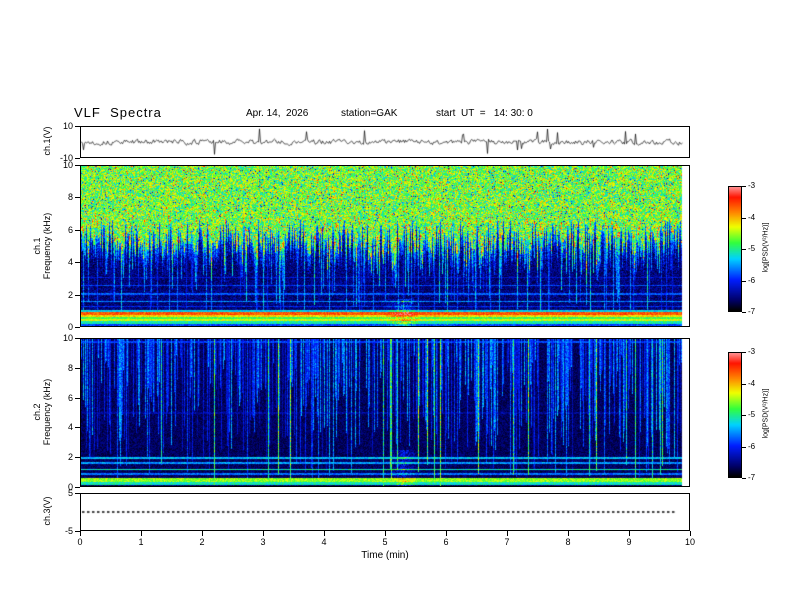 Image resolution: width=792 pixels, height=612 pixels. What do you see at coordinates (37, 412) in the screenshot?
I see `ch2-axis-channel-label: ch.2` at bounding box center [37, 412].